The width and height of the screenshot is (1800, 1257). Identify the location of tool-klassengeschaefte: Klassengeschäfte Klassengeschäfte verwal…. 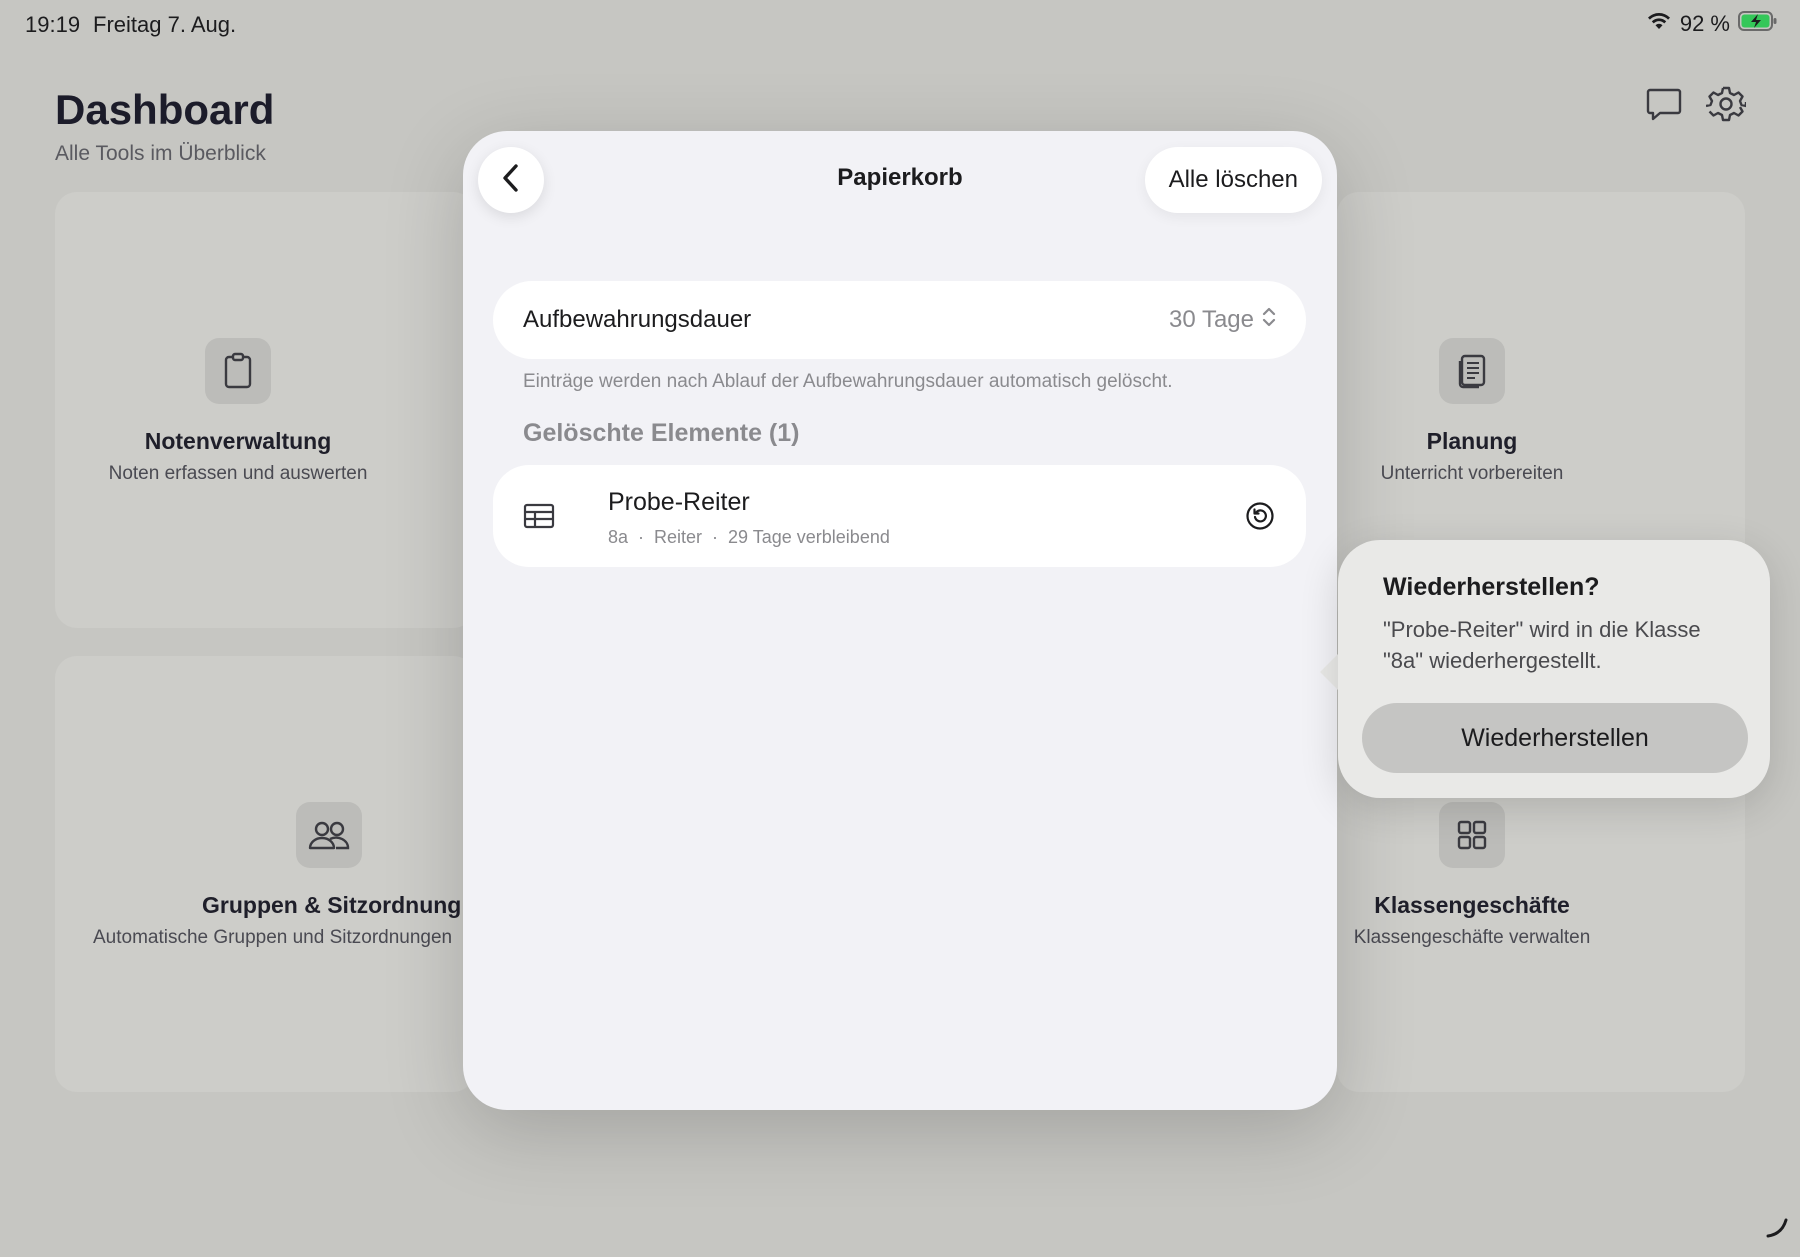
(1472, 875).